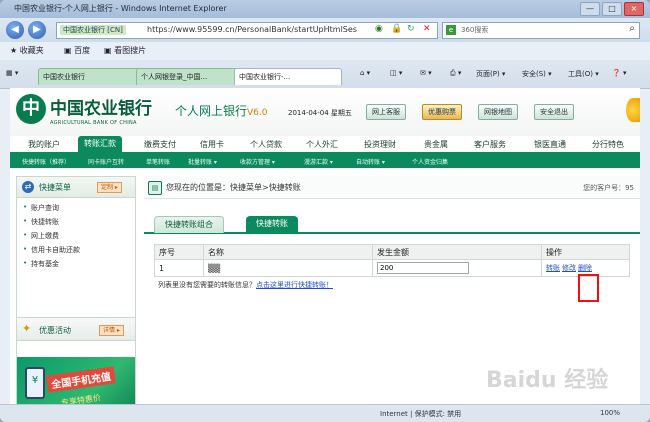 The height and width of the screenshot is (422, 650). What do you see at coordinates (396, 73) in the screenshot?
I see `feeds-icon: ◫ ▾` at bounding box center [396, 73].